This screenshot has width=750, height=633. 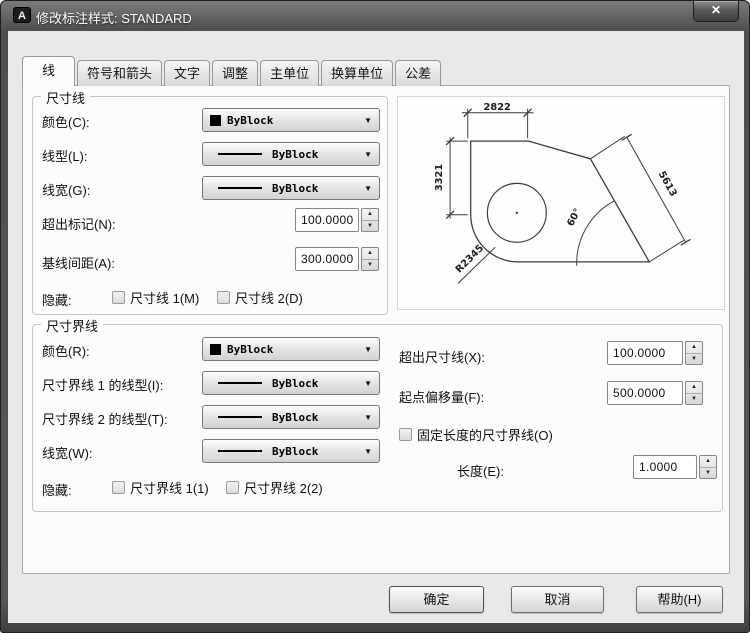 I want to click on baseline-spacing-label: 基线间距(A):, so click(x=78, y=263).